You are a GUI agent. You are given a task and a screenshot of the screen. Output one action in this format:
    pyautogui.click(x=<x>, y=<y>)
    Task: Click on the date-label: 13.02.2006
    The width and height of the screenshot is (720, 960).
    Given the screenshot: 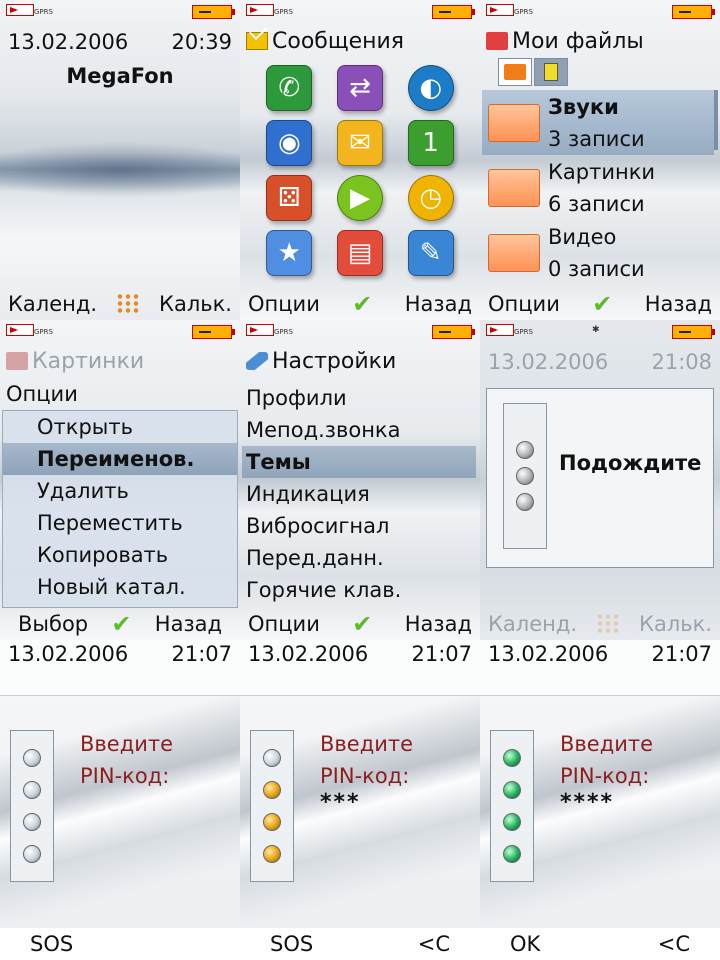 What is the action you would take?
    pyautogui.click(x=548, y=362)
    